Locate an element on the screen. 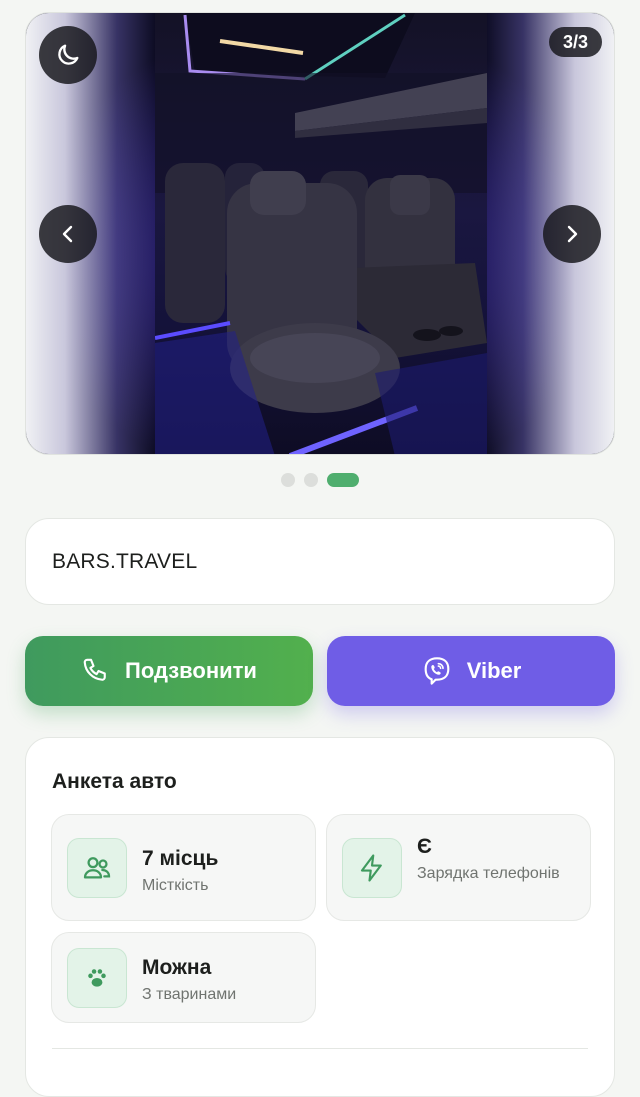 This screenshot has height=1097, width=640. previous-photo-button is located at coordinates (68, 234).